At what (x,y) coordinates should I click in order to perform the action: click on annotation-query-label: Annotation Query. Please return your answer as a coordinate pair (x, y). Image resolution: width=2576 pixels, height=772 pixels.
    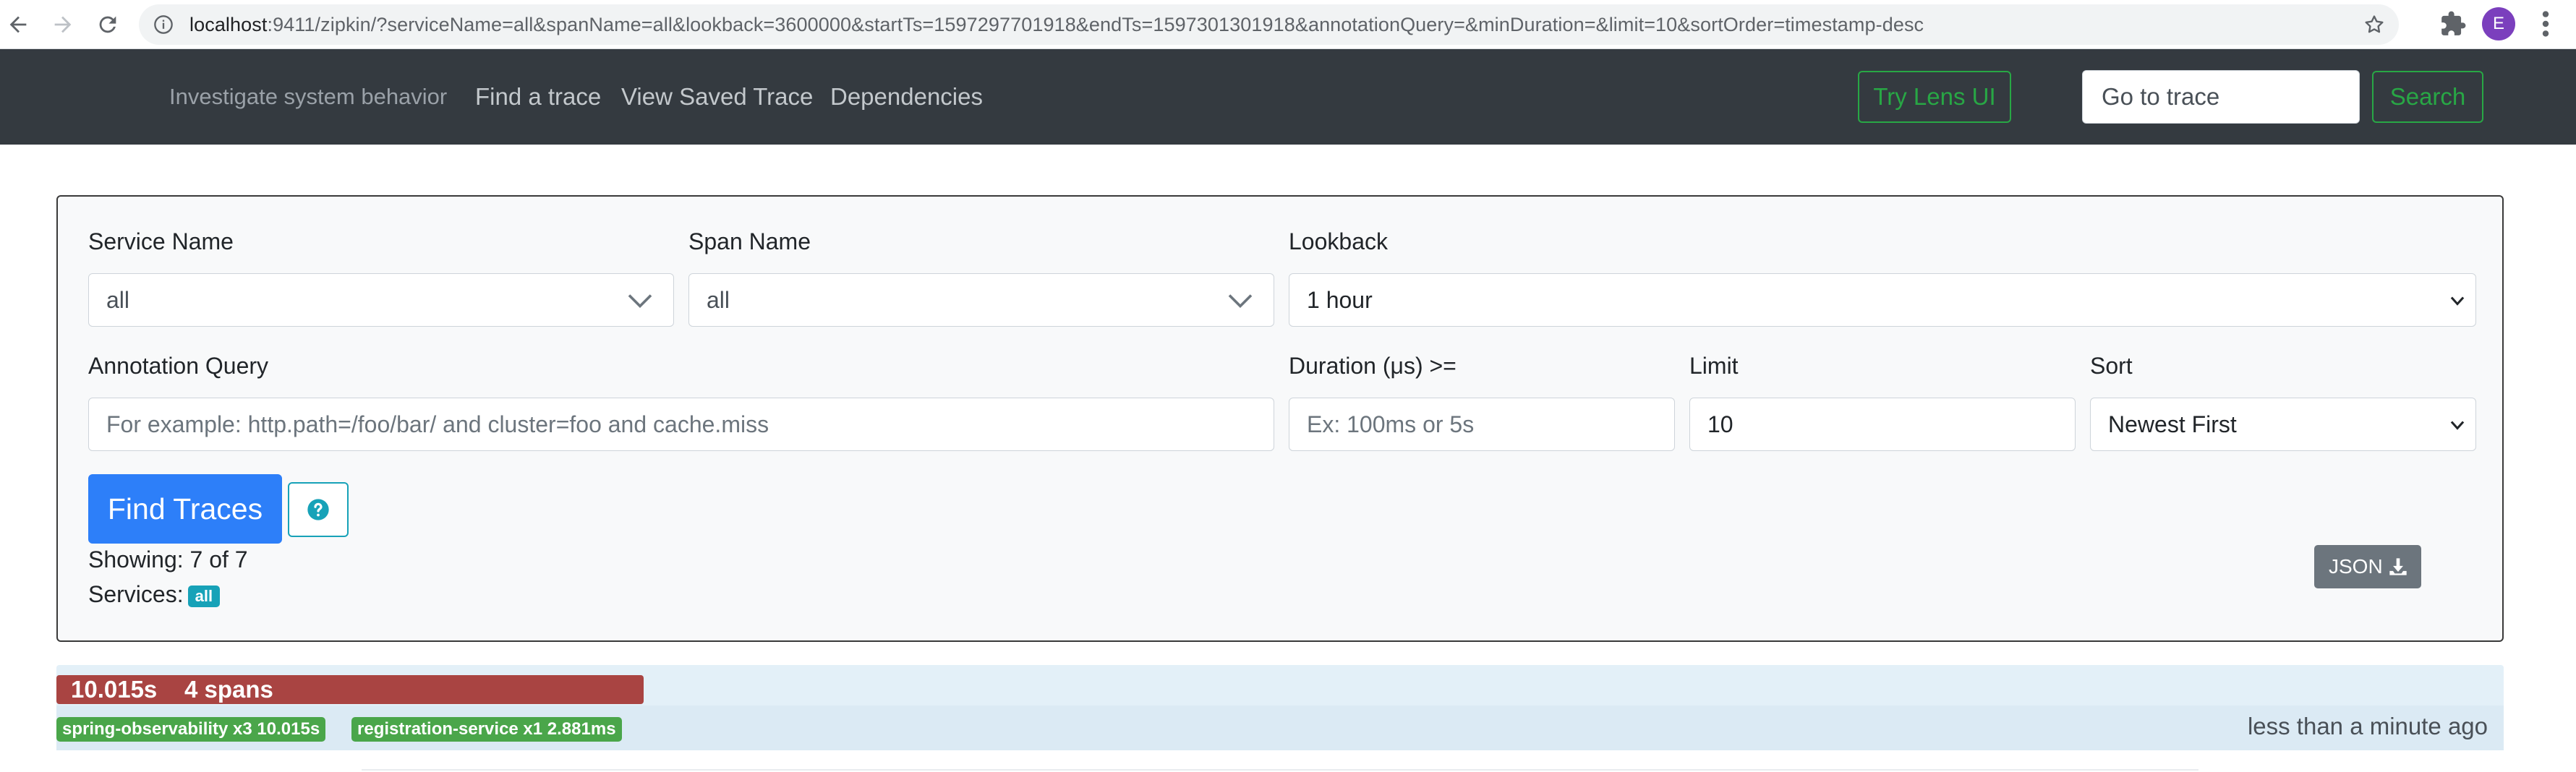
    Looking at the image, I should click on (178, 366).